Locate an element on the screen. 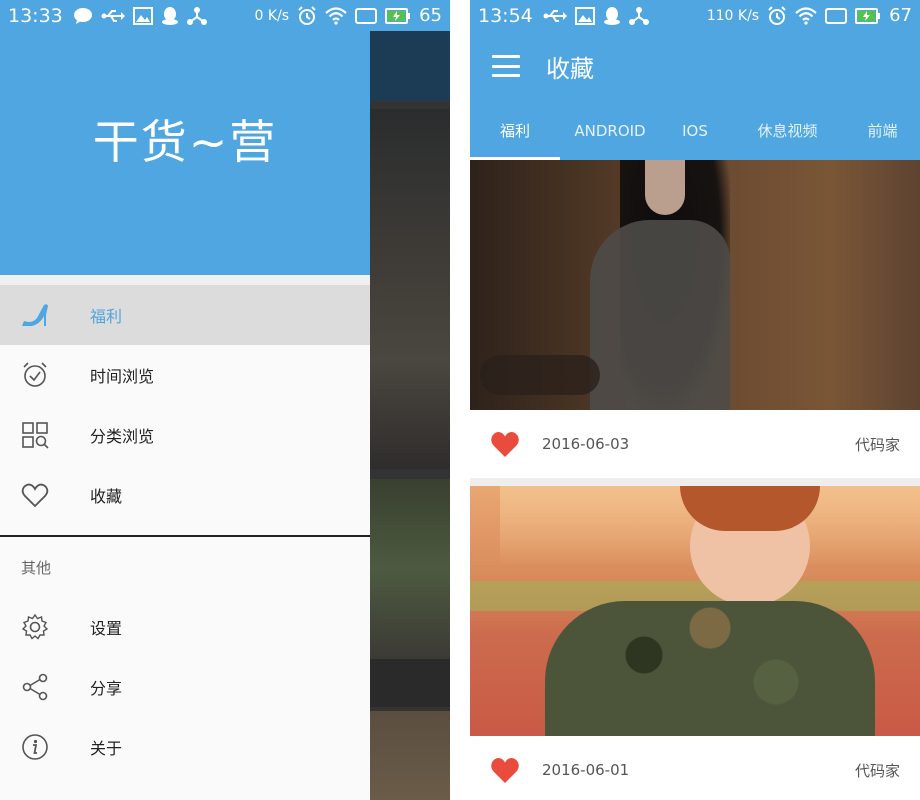 Image resolution: width=920 pixels, height=800 pixels. nav-item-label: 分享 is located at coordinates (106, 688).